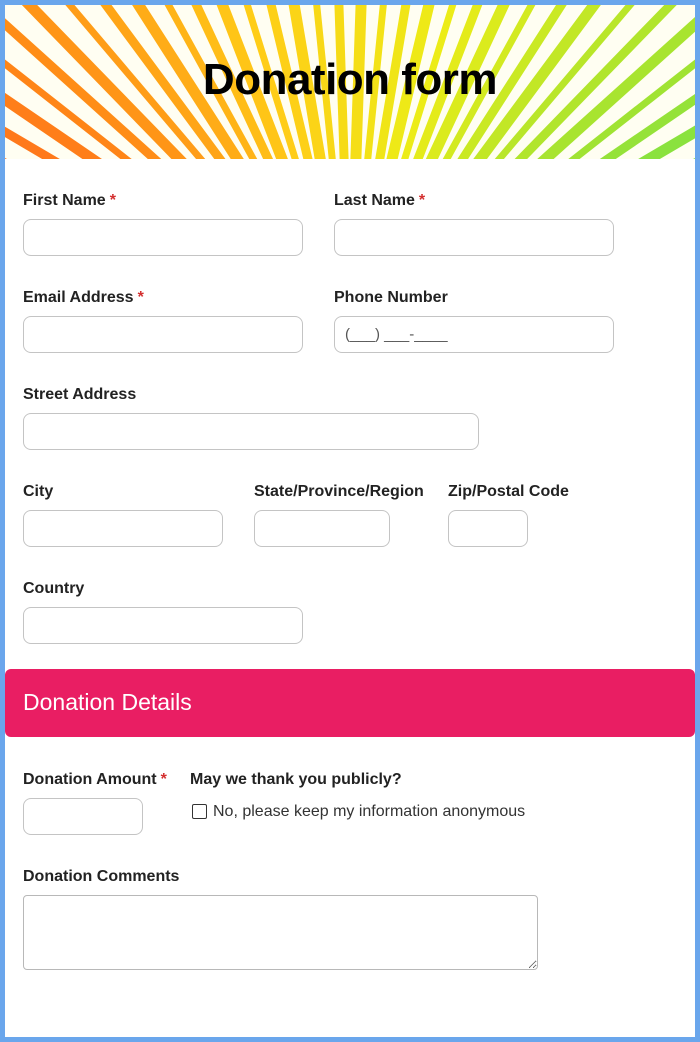  Describe the element at coordinates (107, 702) in the screenshot. I see `section-title: Donation Details` at that location.